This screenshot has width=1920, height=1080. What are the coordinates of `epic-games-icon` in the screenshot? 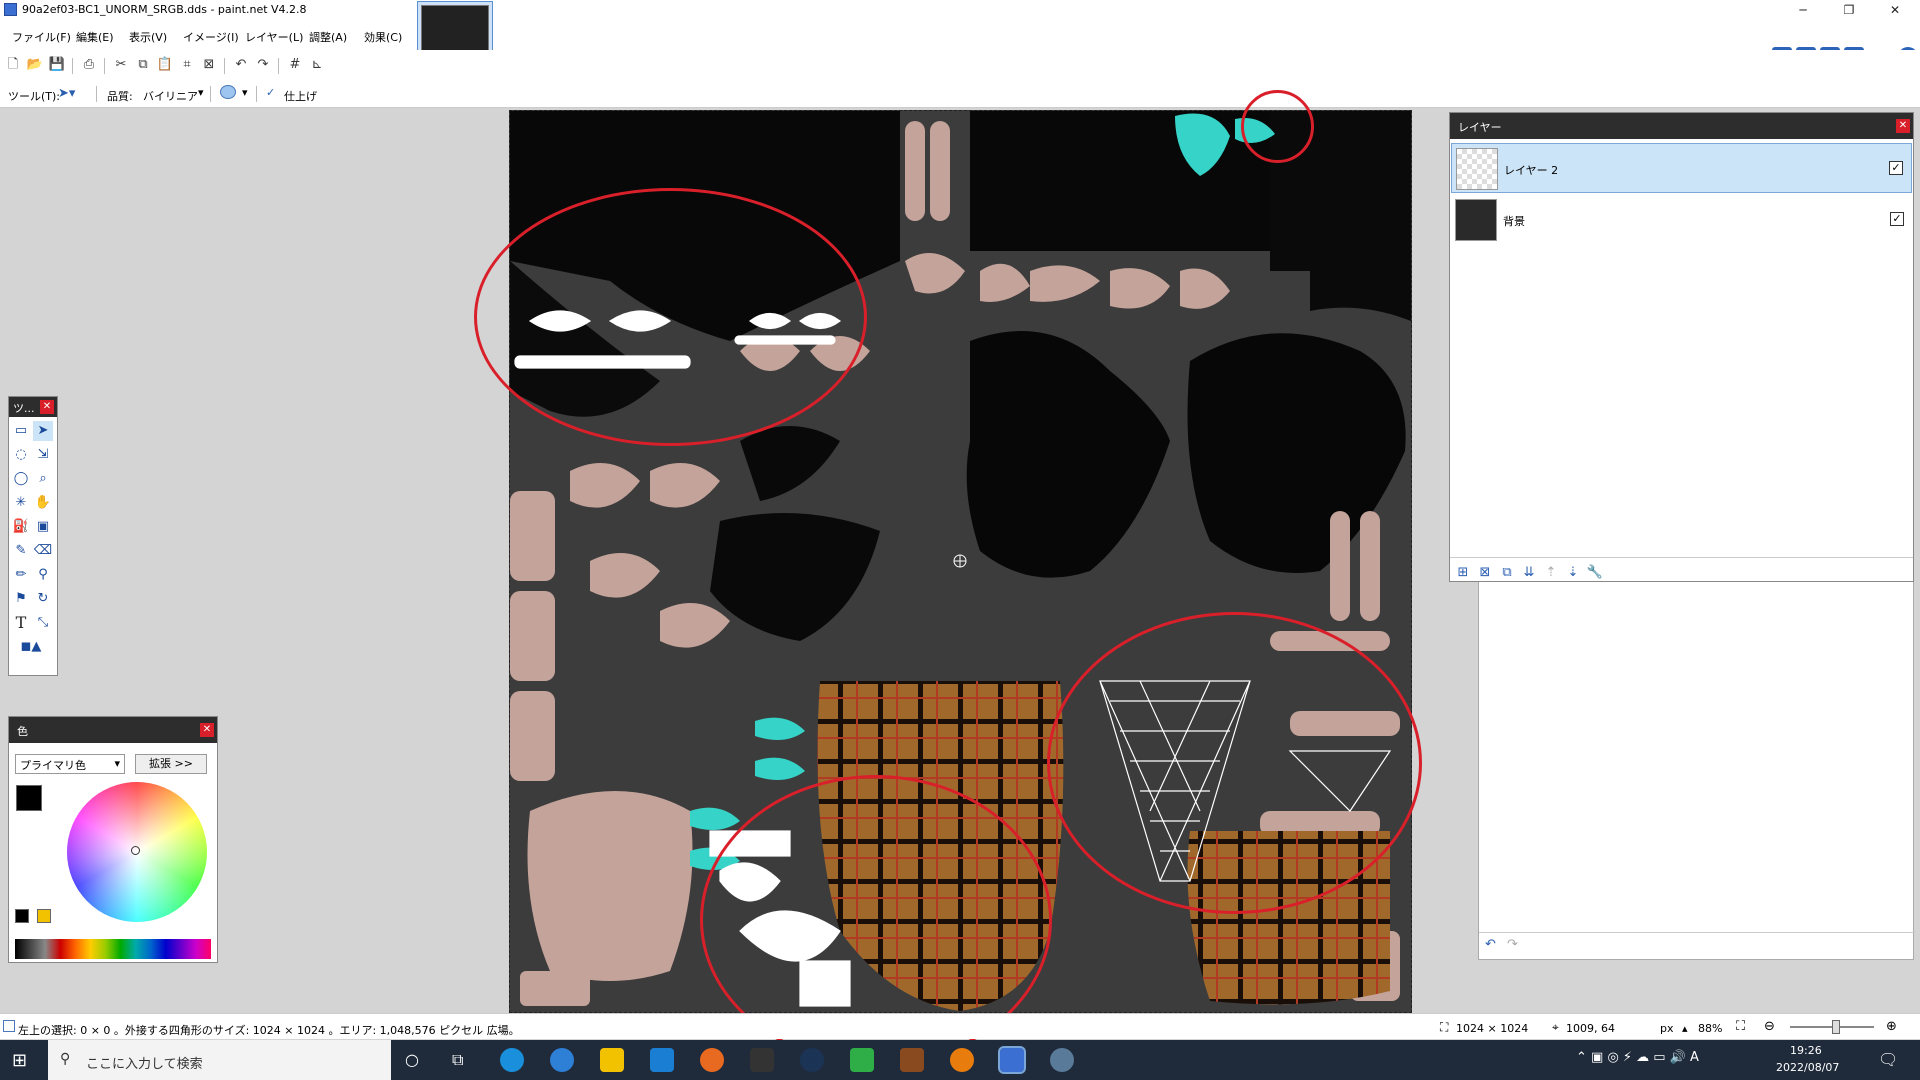 It's located at (762, 1060).